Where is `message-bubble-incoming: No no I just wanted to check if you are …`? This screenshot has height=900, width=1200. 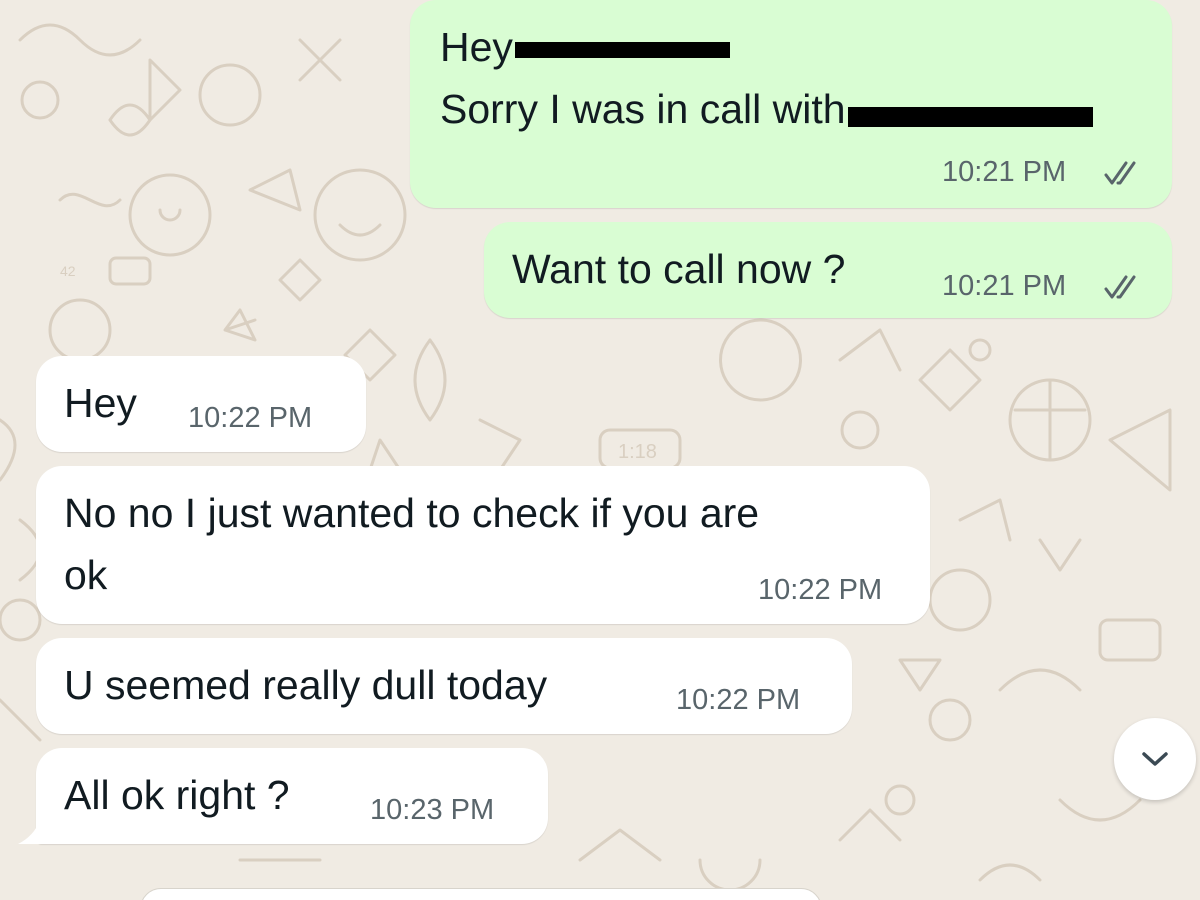 message-bubble-incoming: No no I just wanted to check if you are … is located at coordinates (483, 545).